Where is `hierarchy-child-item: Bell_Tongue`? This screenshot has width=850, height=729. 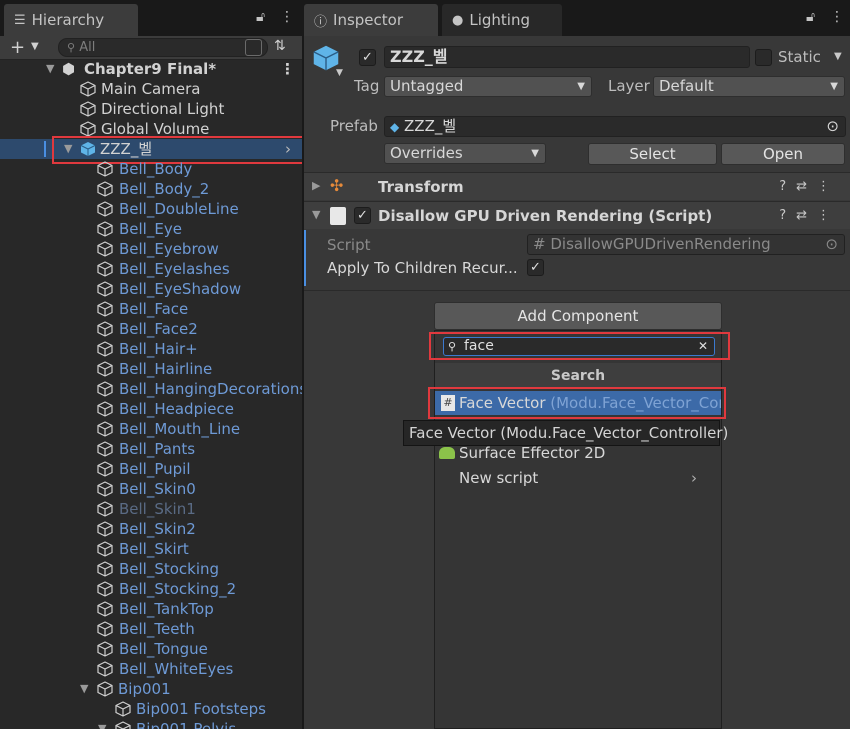 hierarchy-child-item: Bell_Tongue is located at coordinates (151, 649).